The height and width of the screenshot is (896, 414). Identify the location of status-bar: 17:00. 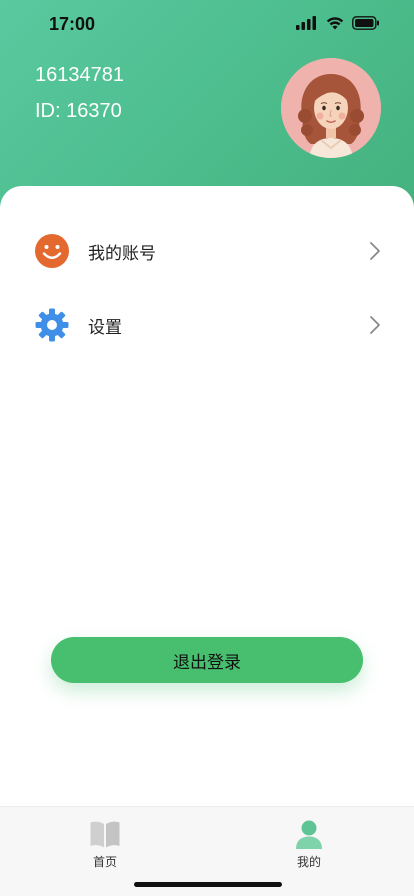
(207, 24).